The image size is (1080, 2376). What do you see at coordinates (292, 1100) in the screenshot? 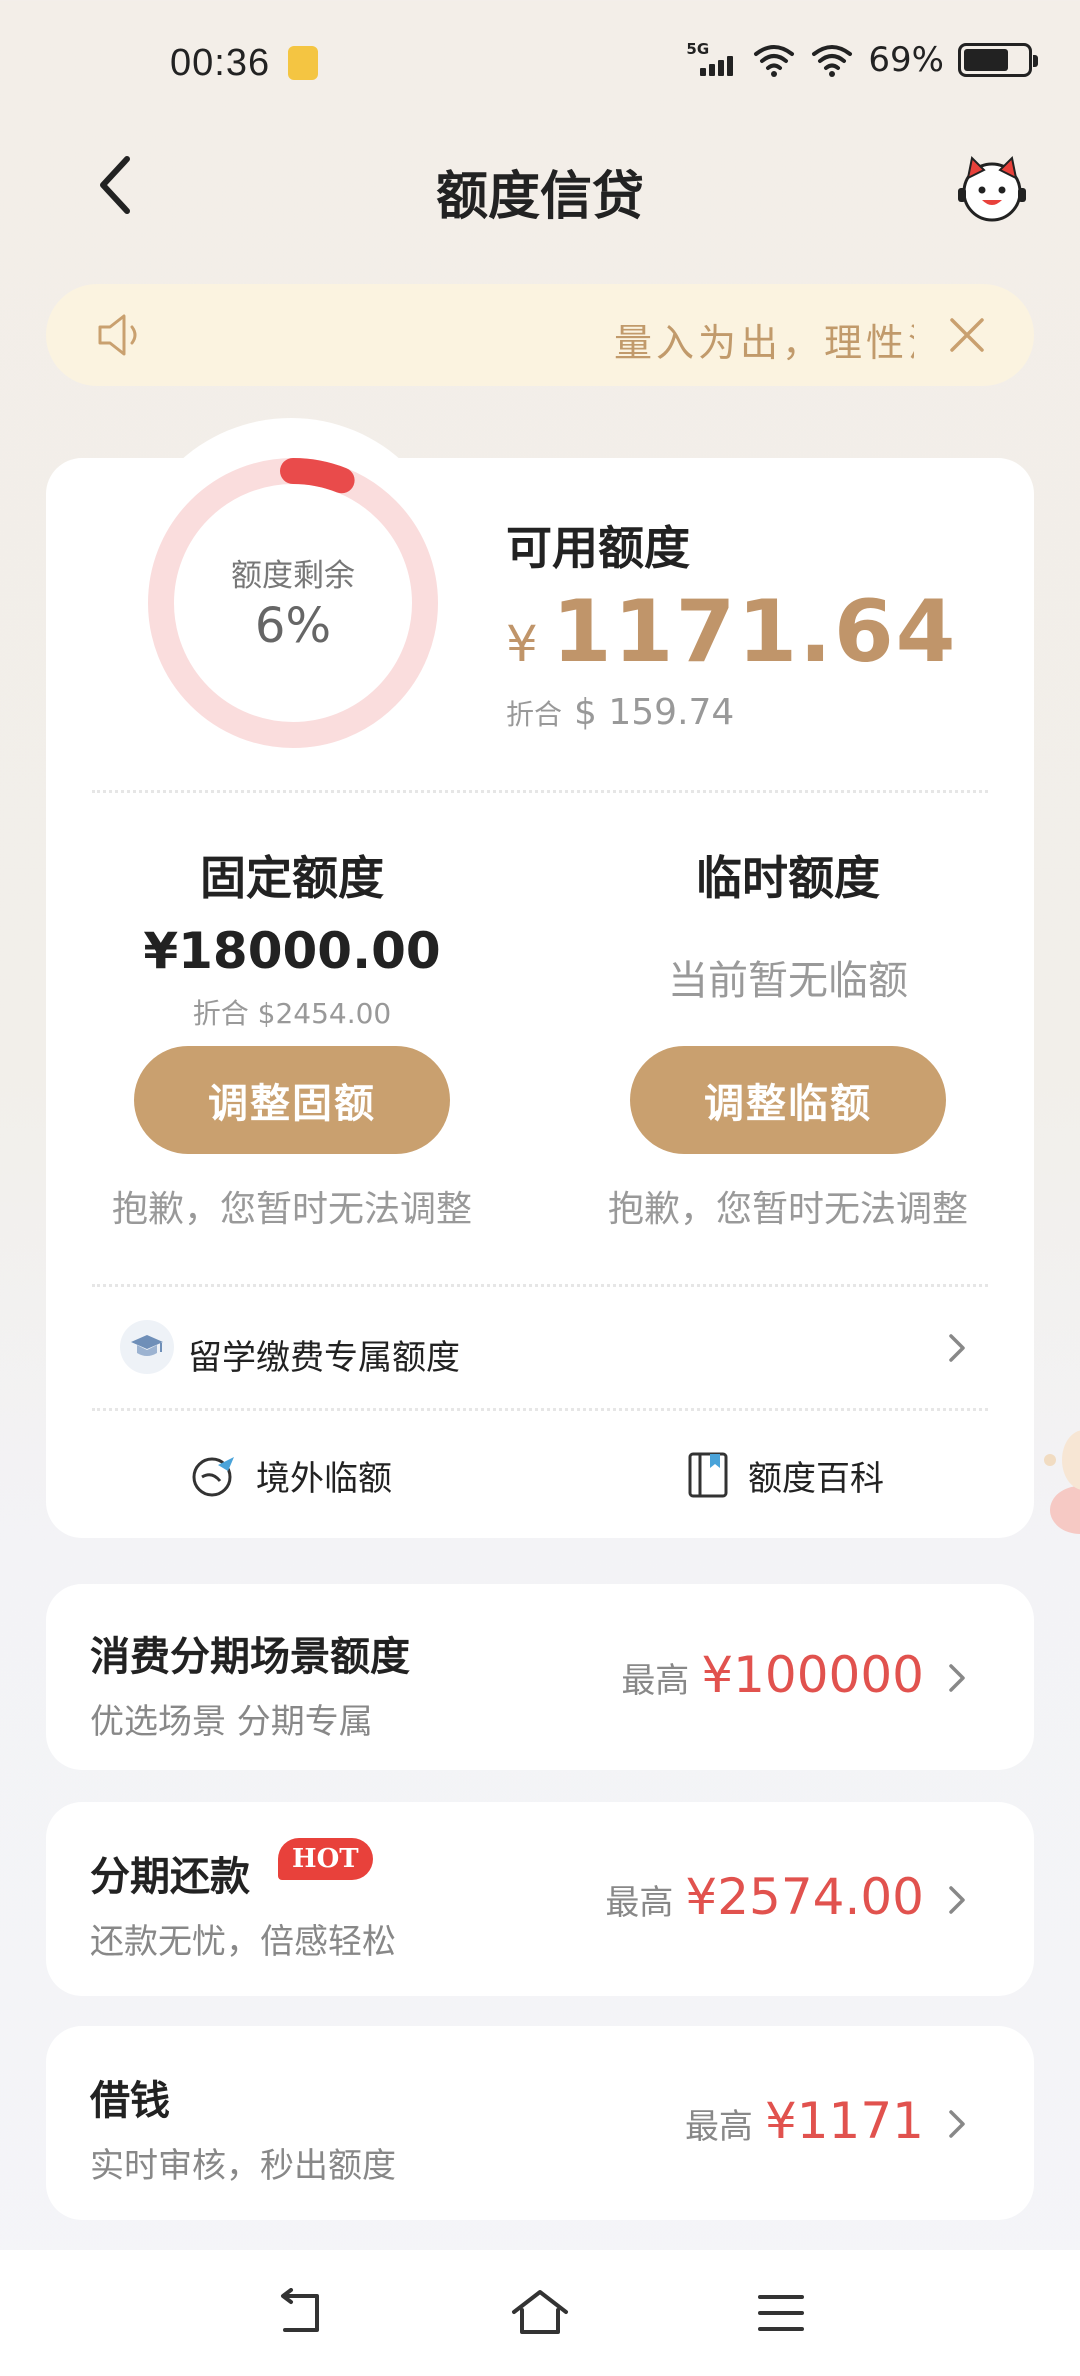
I see `adjust-fixed-button: 调整固额` at bounding box center [292, 1100].